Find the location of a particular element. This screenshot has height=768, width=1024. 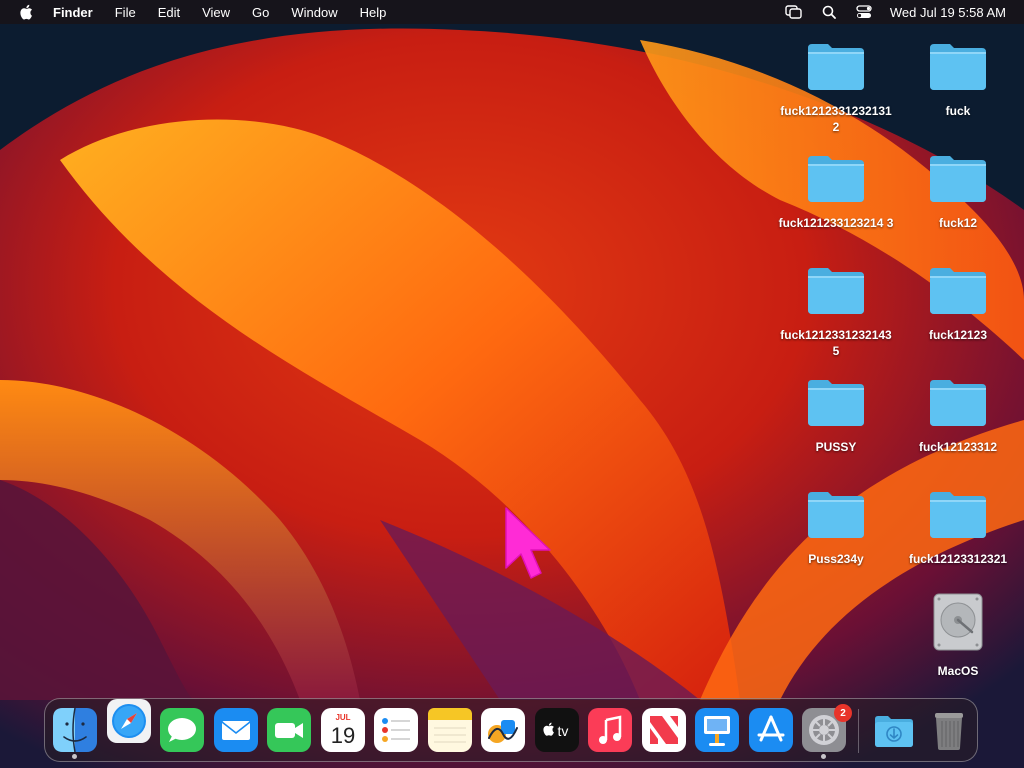

facetime-icon is located at coordinates (289, 730).